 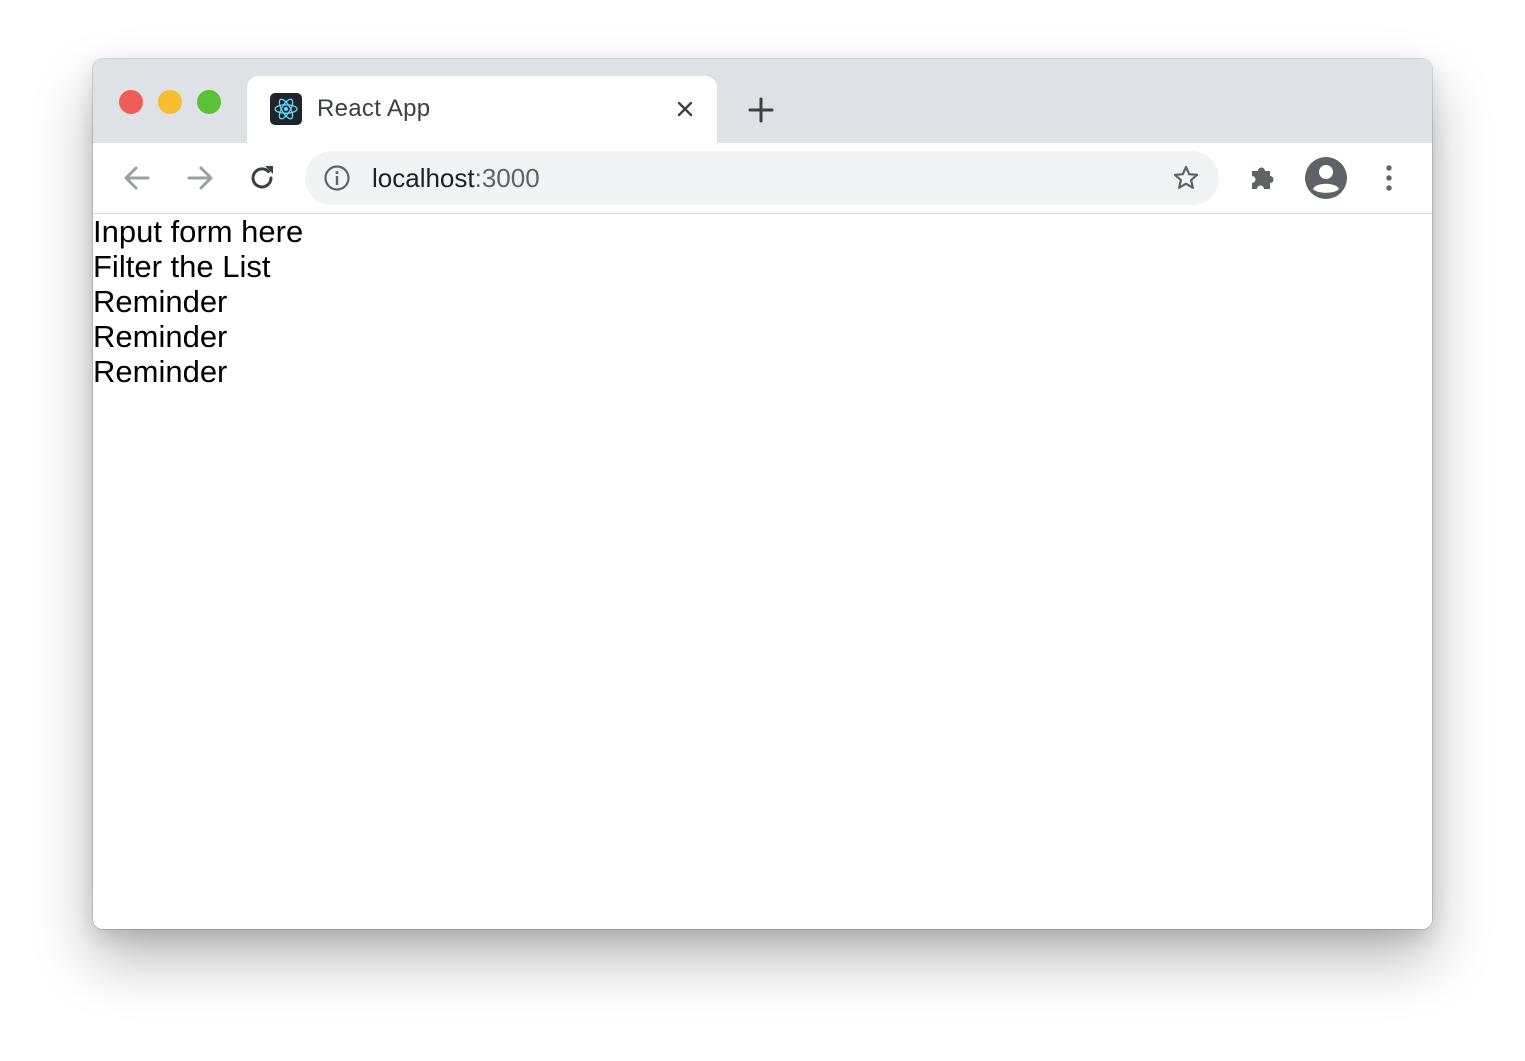 What do you see at coordinates (507, 178) in the screenshot?
I see `url-port: :3000` at bounding box center [507, 178].